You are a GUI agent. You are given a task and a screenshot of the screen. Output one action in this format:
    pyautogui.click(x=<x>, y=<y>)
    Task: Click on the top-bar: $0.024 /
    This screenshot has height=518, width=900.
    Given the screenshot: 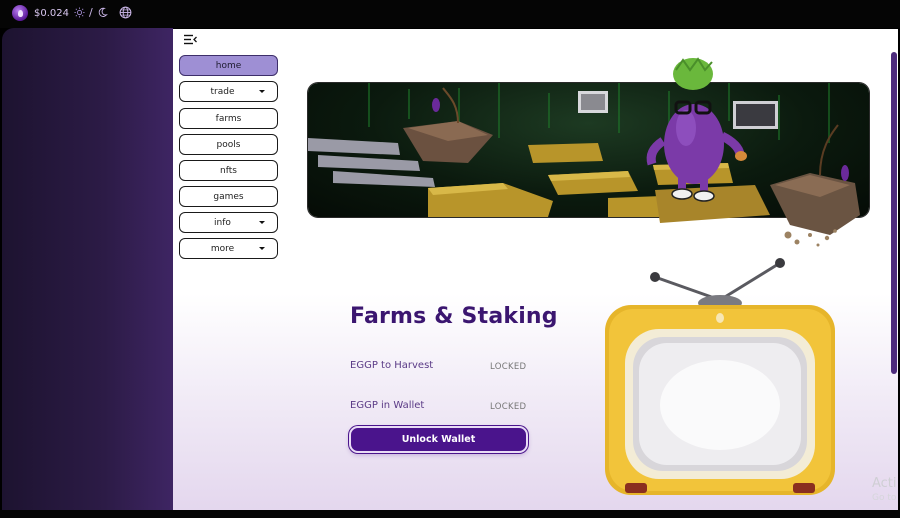 What is the action you would take?
    pyautogui.click(x=450, y=14)
    